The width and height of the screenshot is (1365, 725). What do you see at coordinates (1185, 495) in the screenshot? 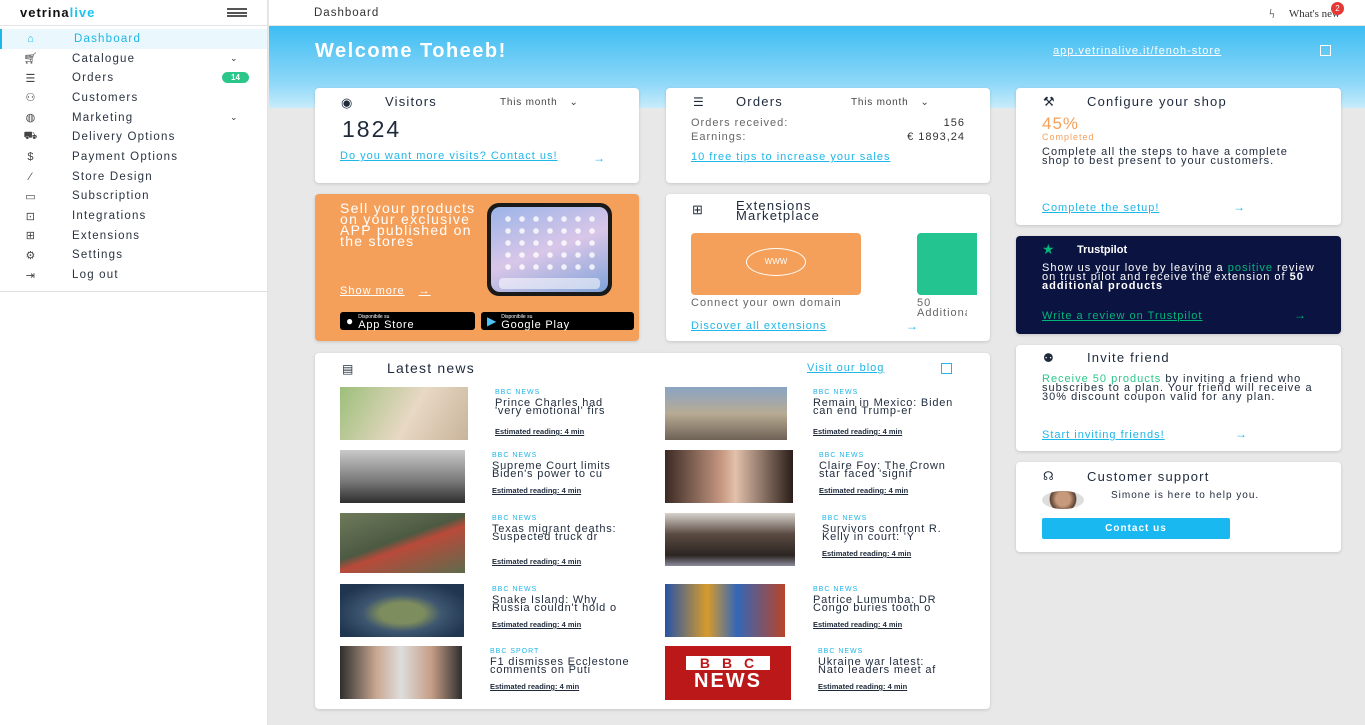
I see `support-text: Simone is here to help you.` at bounding box center [1185, 495].